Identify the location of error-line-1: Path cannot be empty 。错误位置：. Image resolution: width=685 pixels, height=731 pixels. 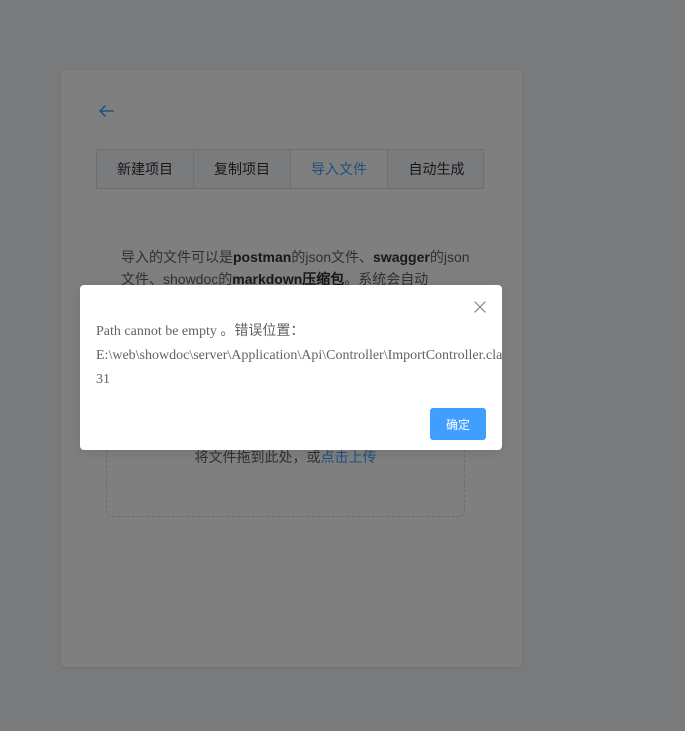
(200, 331).